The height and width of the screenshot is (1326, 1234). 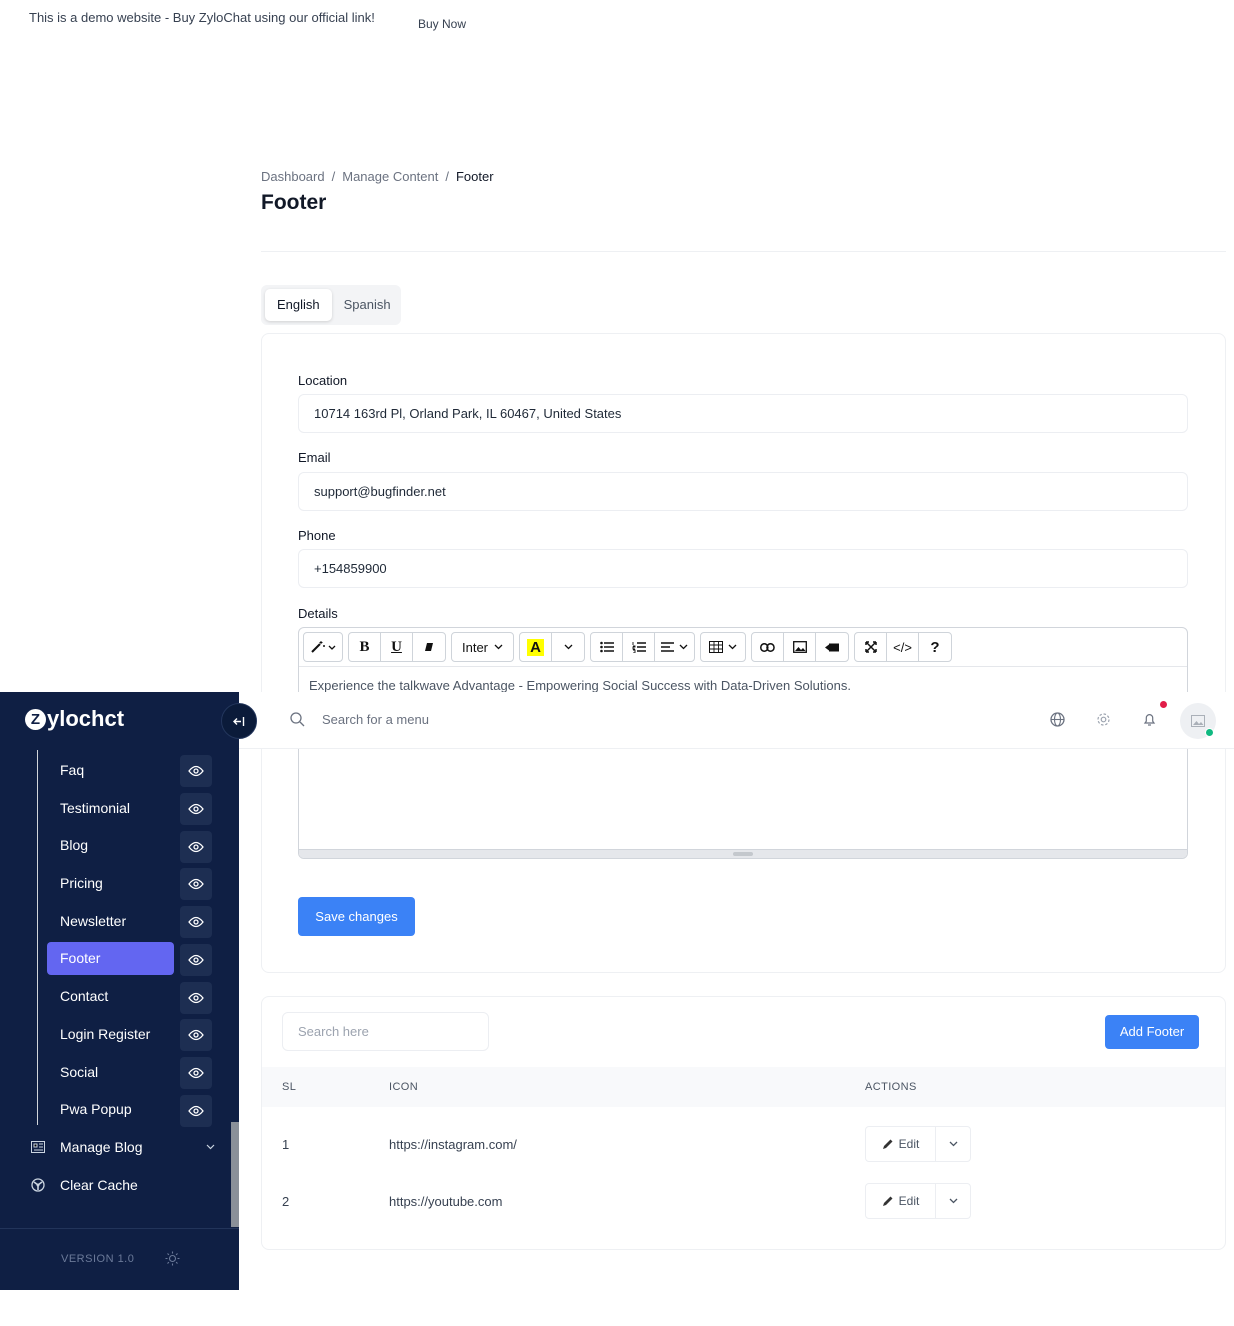 I want to click on row-action-group: Edit, so click(x=918, y=1201).